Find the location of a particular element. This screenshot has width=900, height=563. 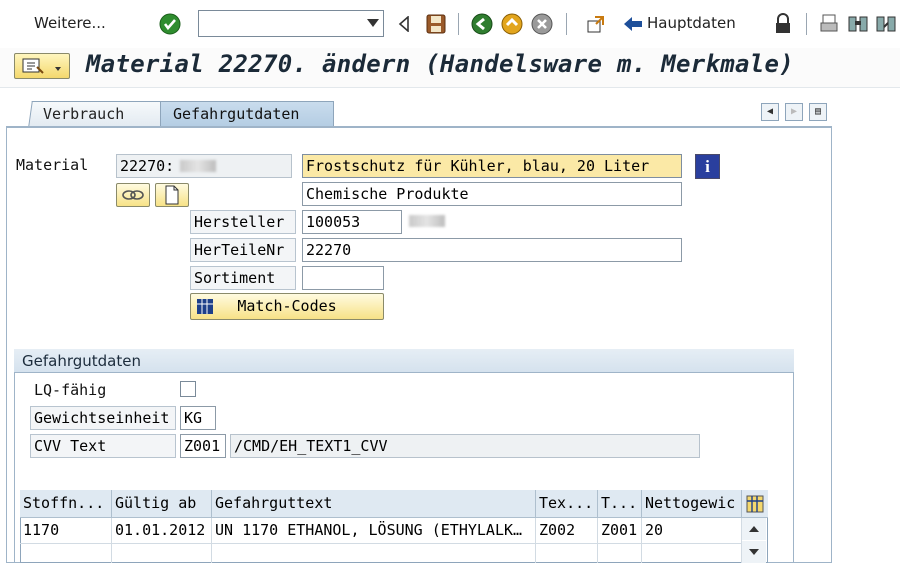

table-cell: 20 is located at coordinates (692, 531).